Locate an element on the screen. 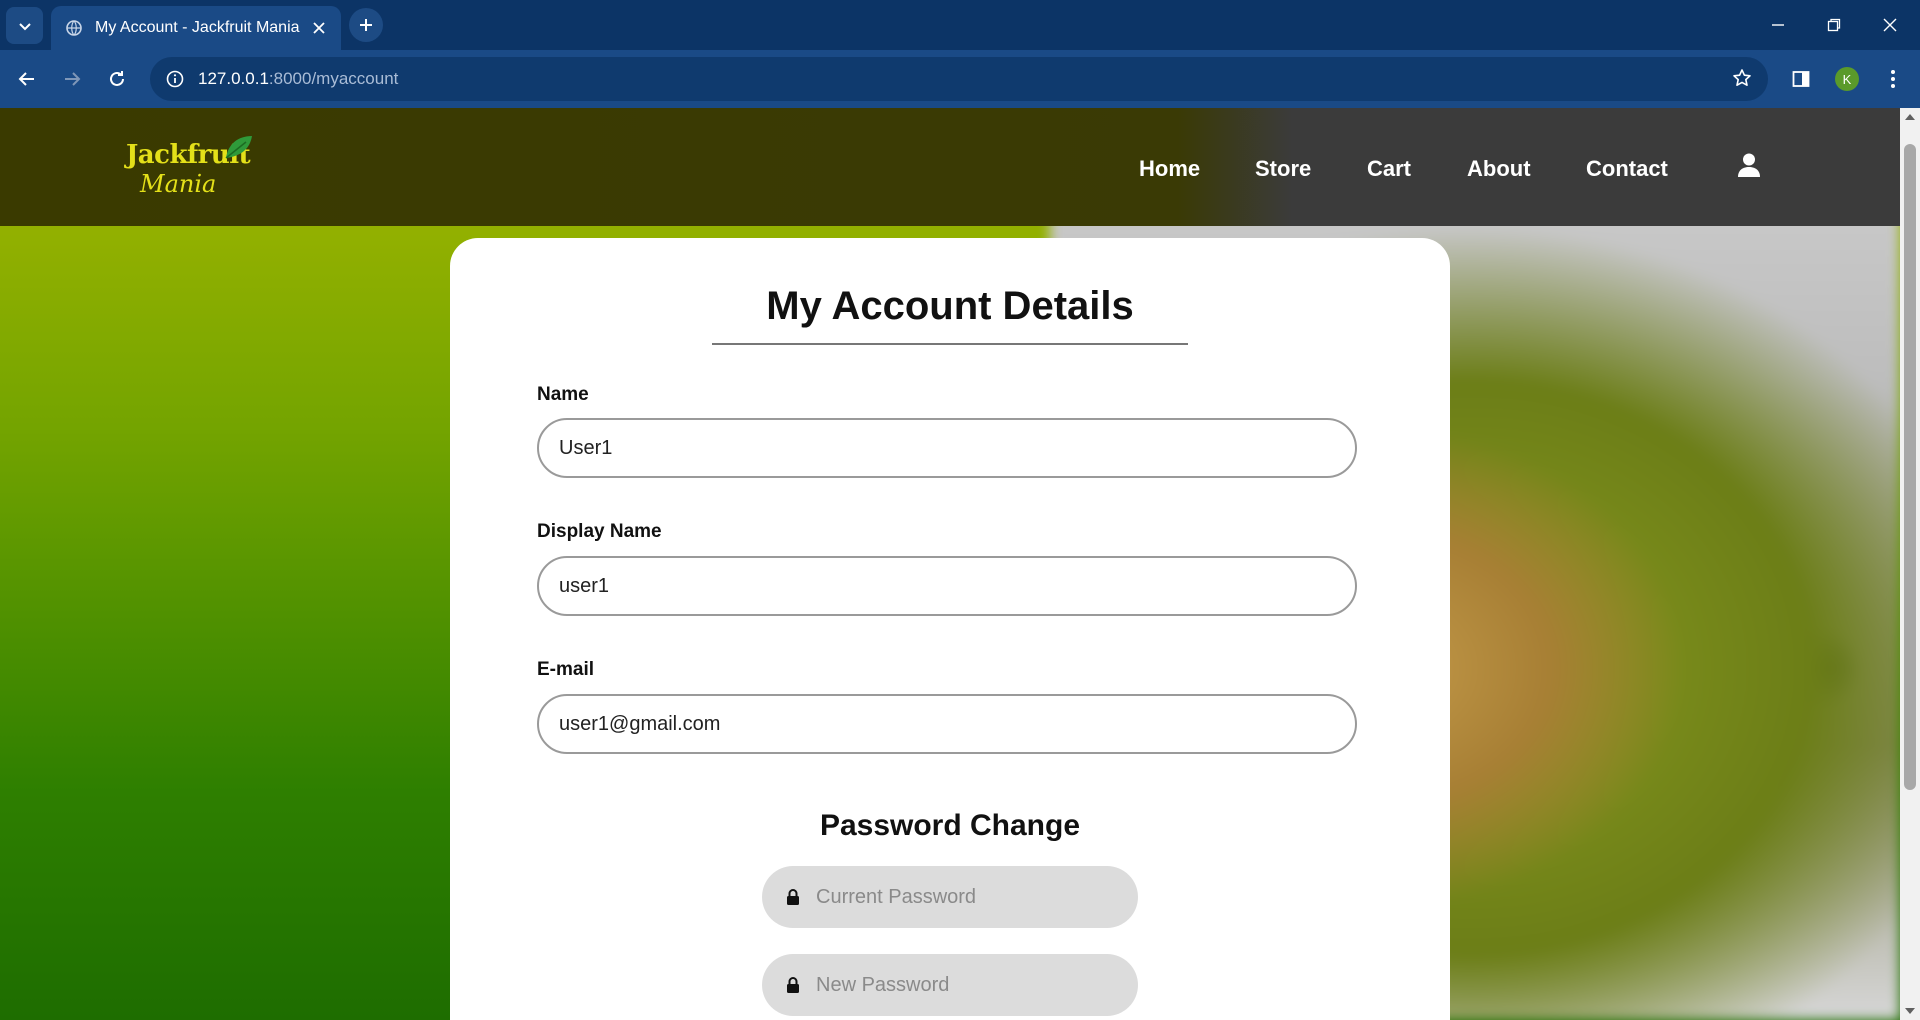 This screenshot has height=1020, width=1920. password-change-heading: Password Change is located at coordinates (950, 825).